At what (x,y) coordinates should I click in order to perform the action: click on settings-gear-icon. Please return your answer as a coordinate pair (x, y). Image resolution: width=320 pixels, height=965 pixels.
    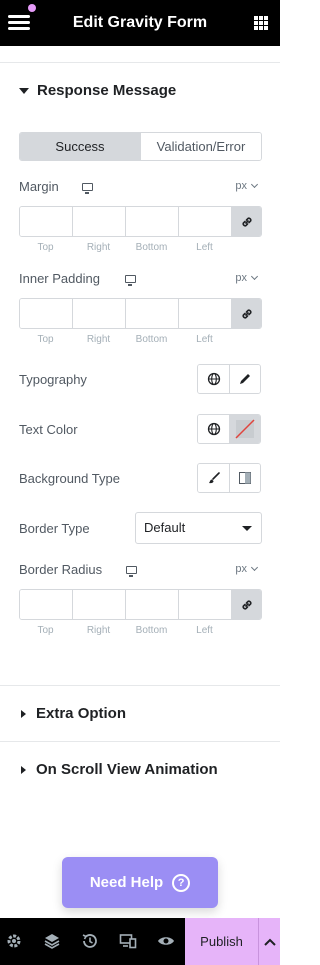
    Looking at the image, I should click on (14, 941).